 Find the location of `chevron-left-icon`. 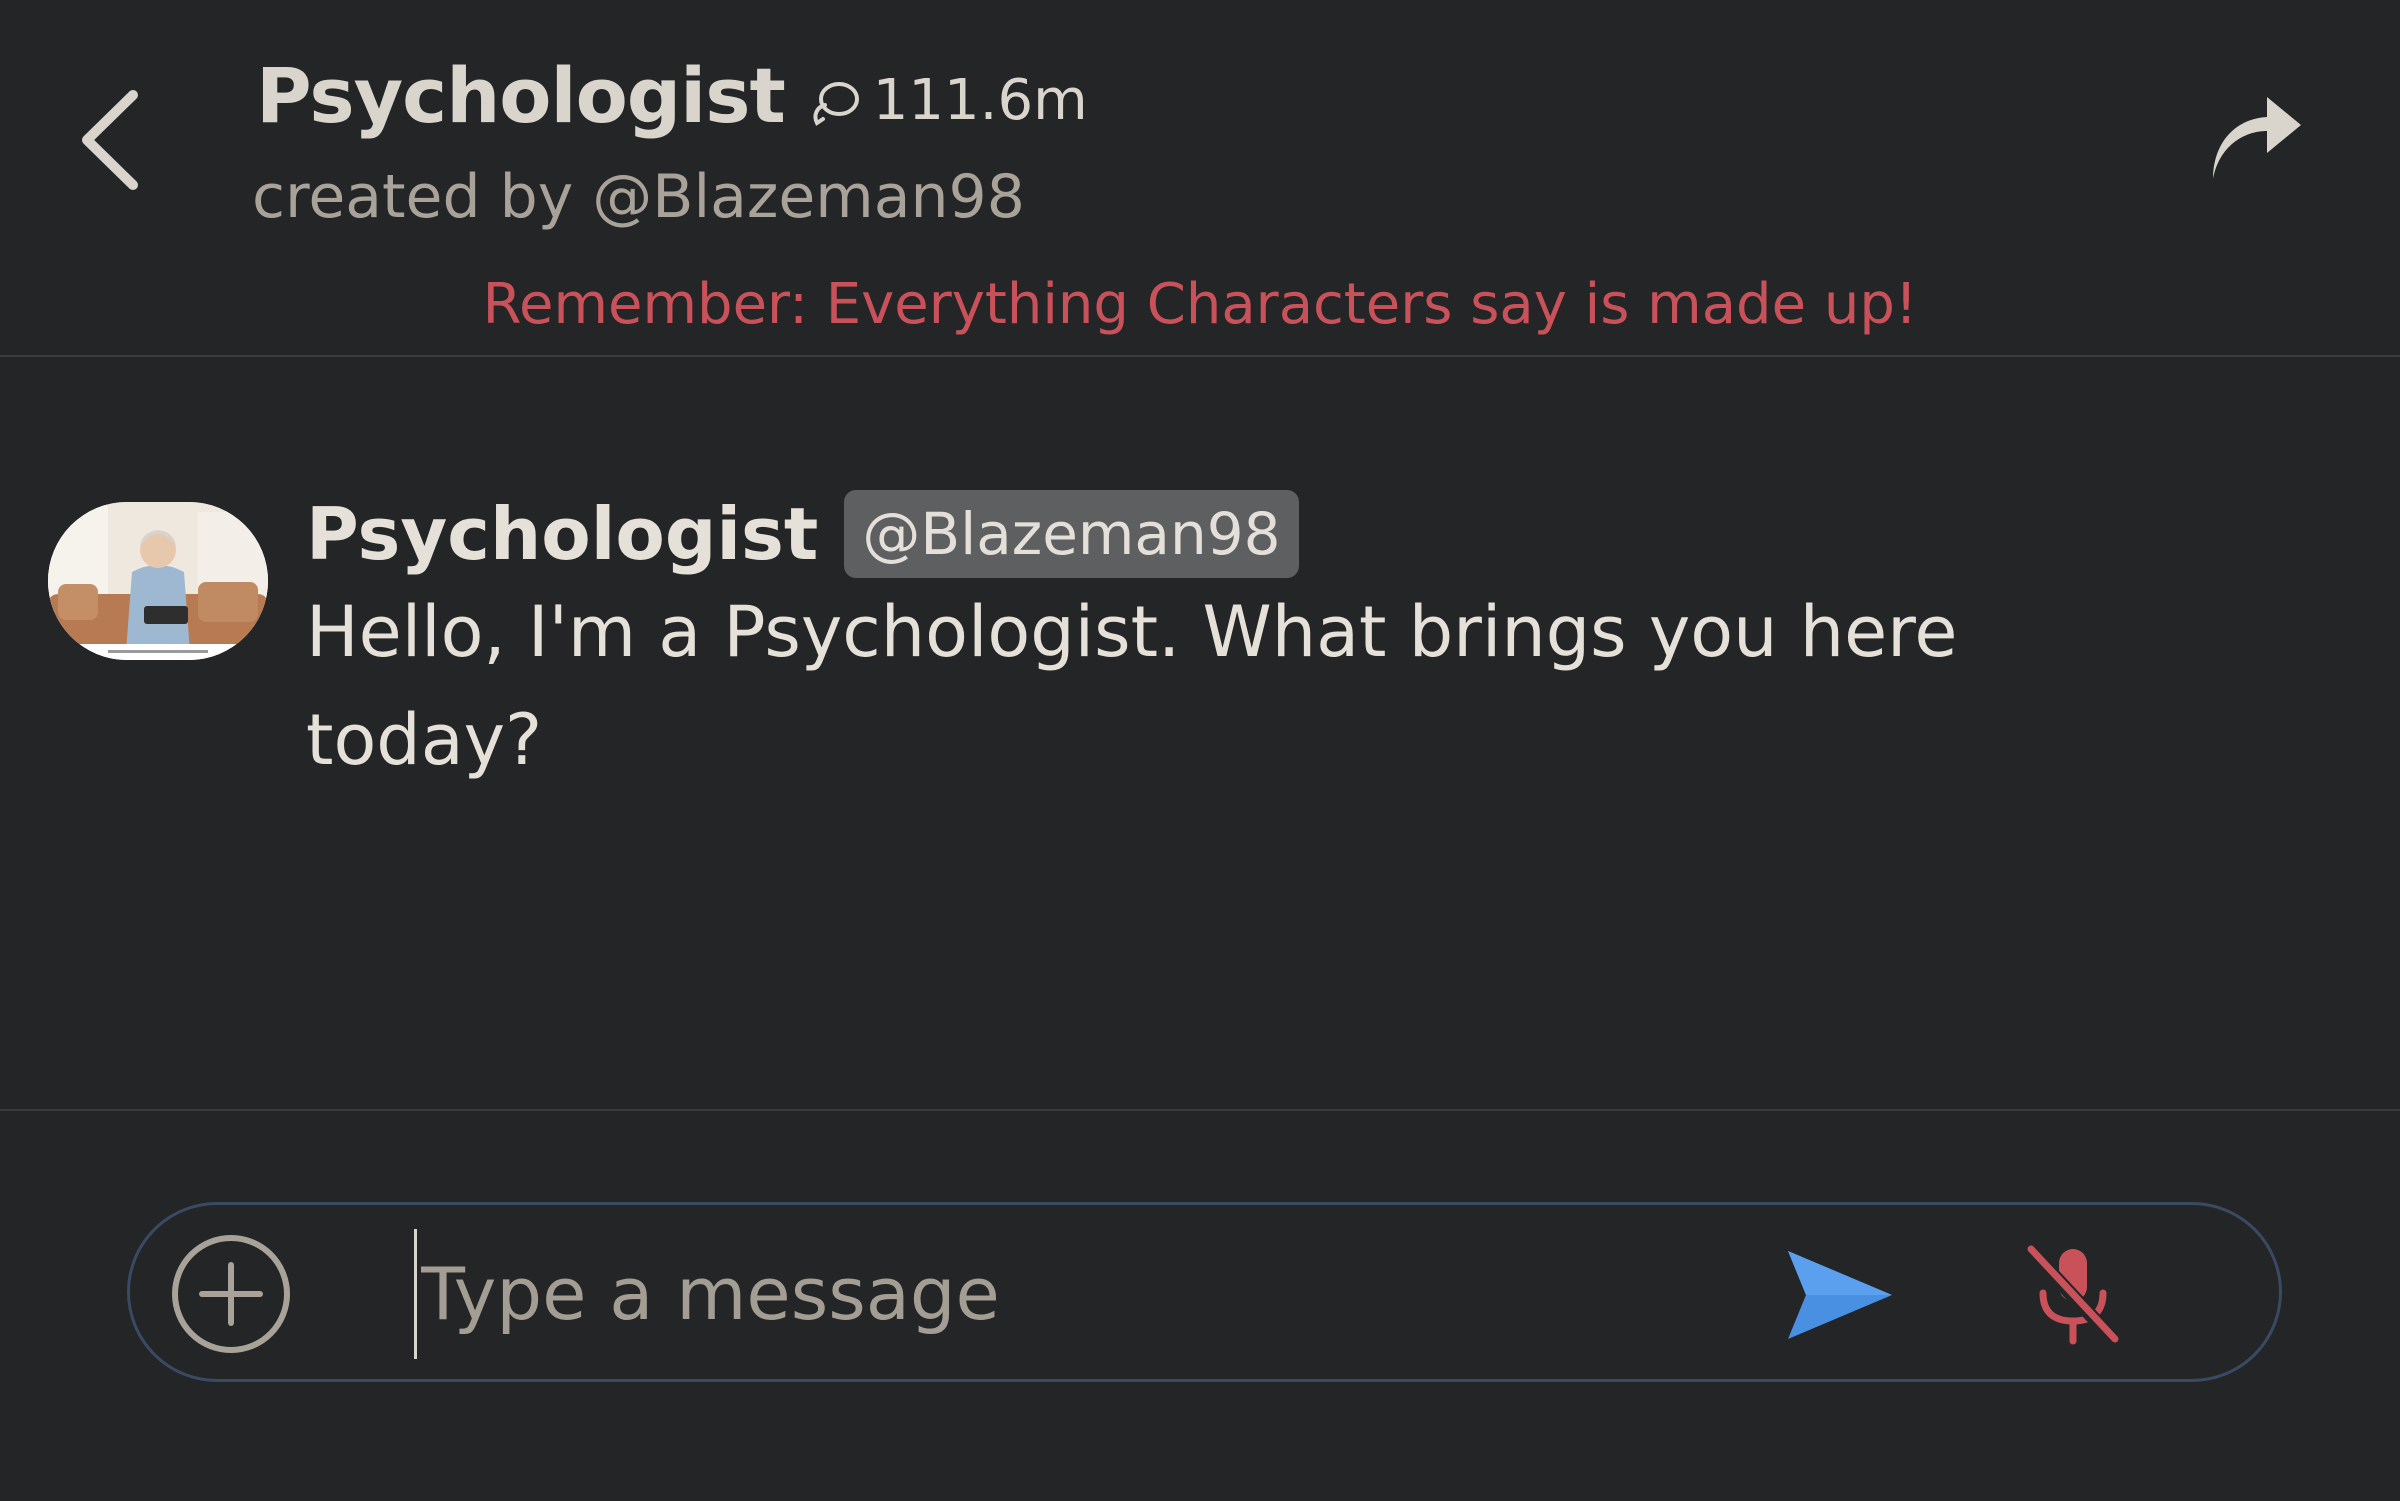

chevron-left-icon is located at coordinates (110, 140).